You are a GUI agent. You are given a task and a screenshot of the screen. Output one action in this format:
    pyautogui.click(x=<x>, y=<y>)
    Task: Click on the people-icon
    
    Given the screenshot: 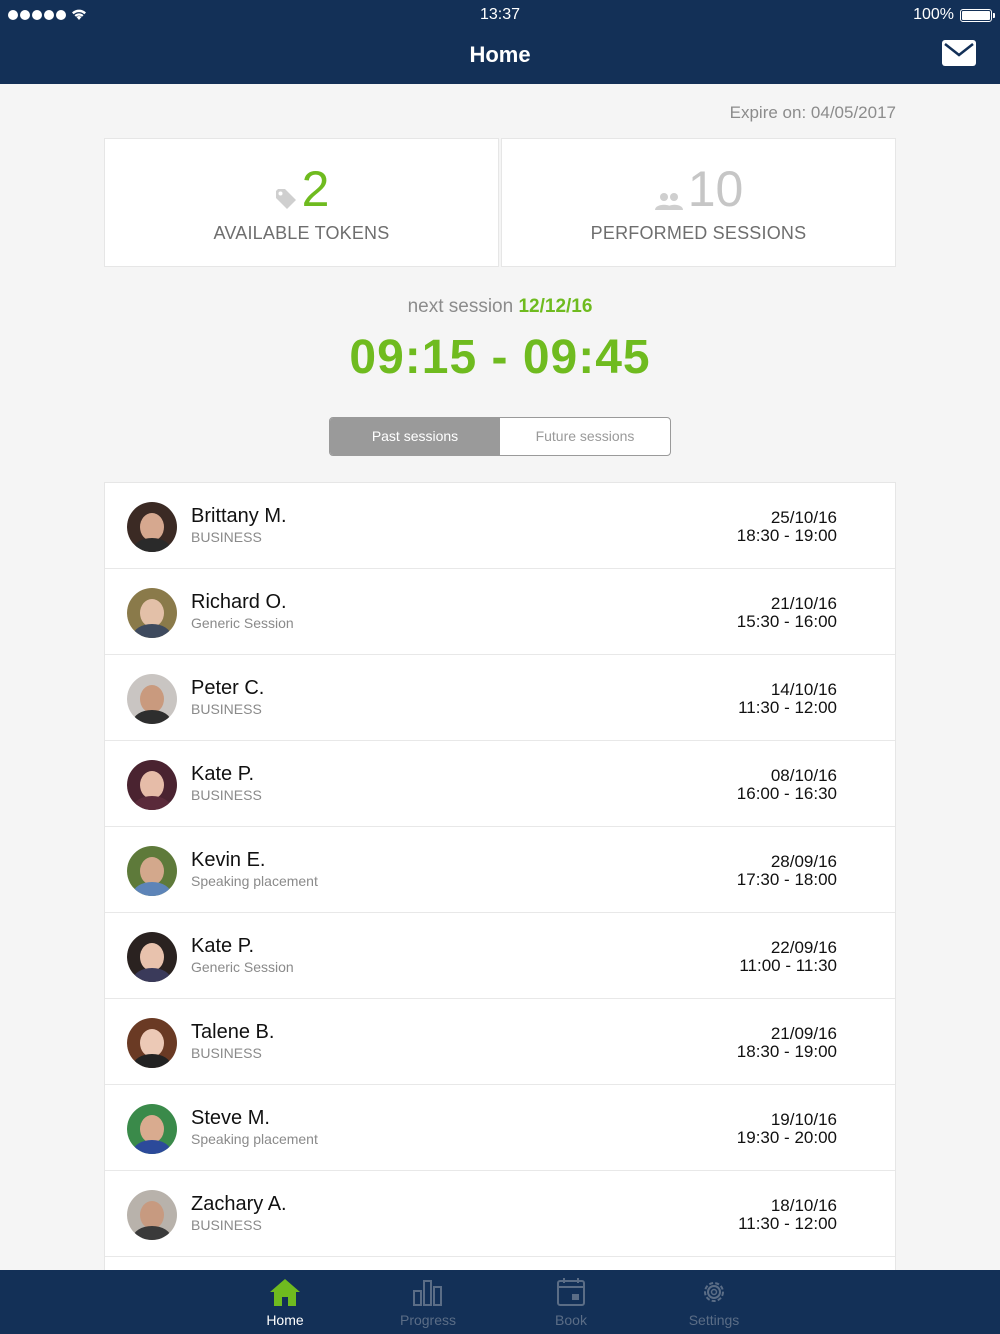 What is the action you would take?
    pyautogui.click(x=668, y=201)
    